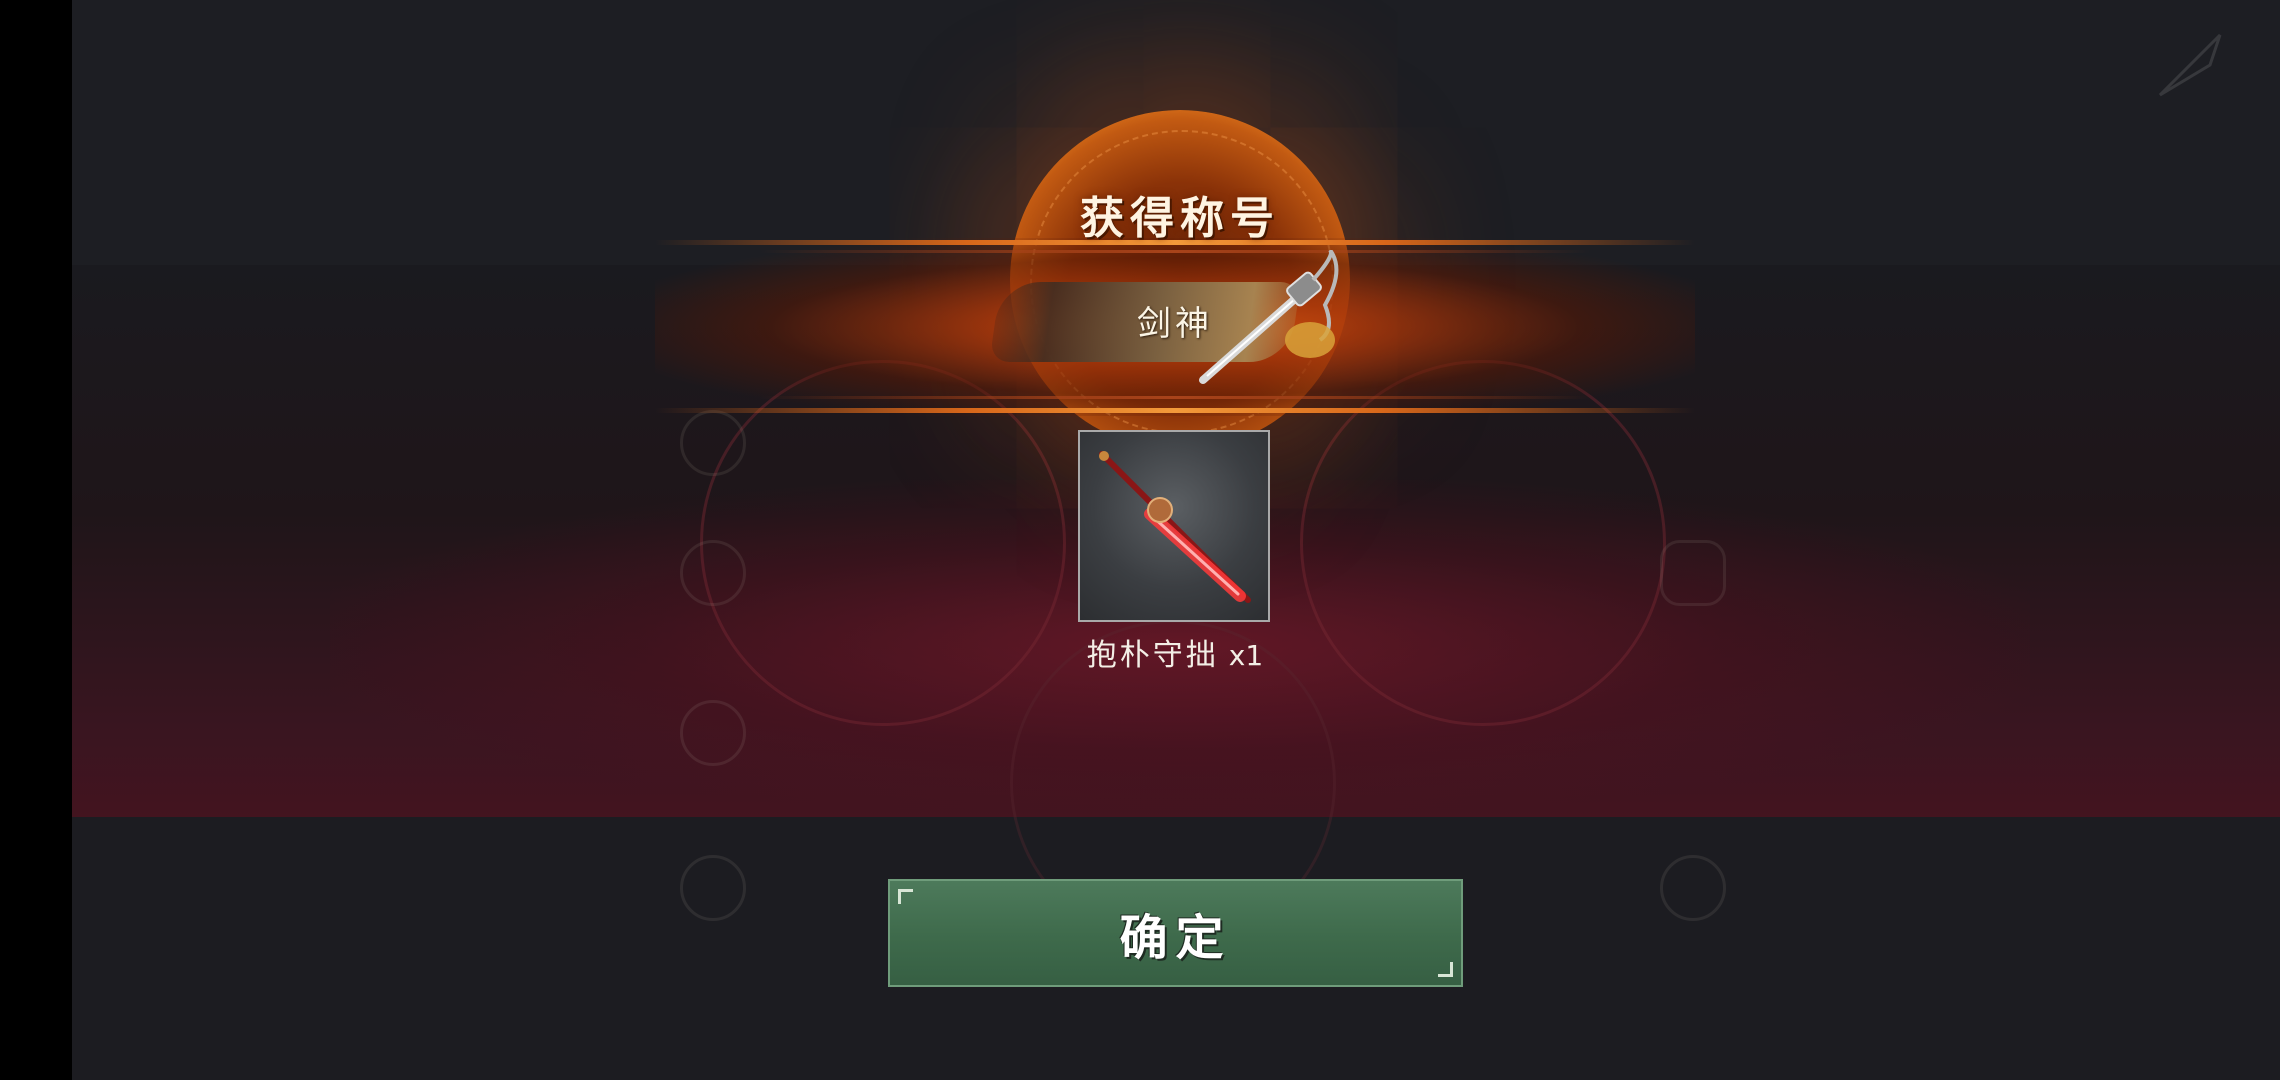 The width and height of the screenshot is (2280, 1080). What do you see at coordinates (36, 540) in the screenshot?
I see `left-black-strip` at bounding box center [36, 540].